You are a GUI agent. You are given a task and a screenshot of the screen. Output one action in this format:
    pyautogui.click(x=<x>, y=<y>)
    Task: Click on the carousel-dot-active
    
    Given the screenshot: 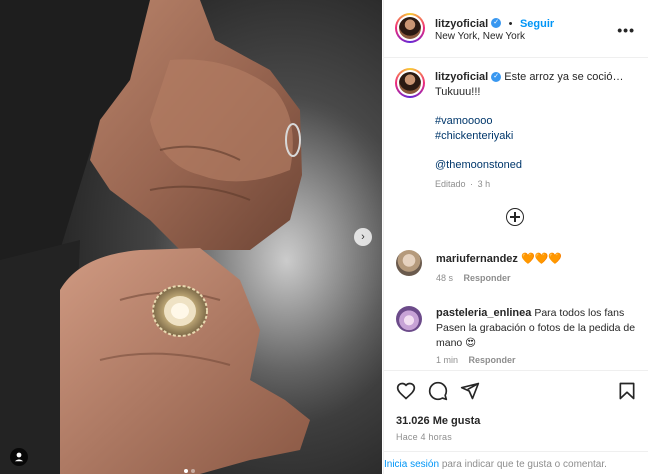 What is the action you would take?
    pyautogui.click(x=186, y=471)
    